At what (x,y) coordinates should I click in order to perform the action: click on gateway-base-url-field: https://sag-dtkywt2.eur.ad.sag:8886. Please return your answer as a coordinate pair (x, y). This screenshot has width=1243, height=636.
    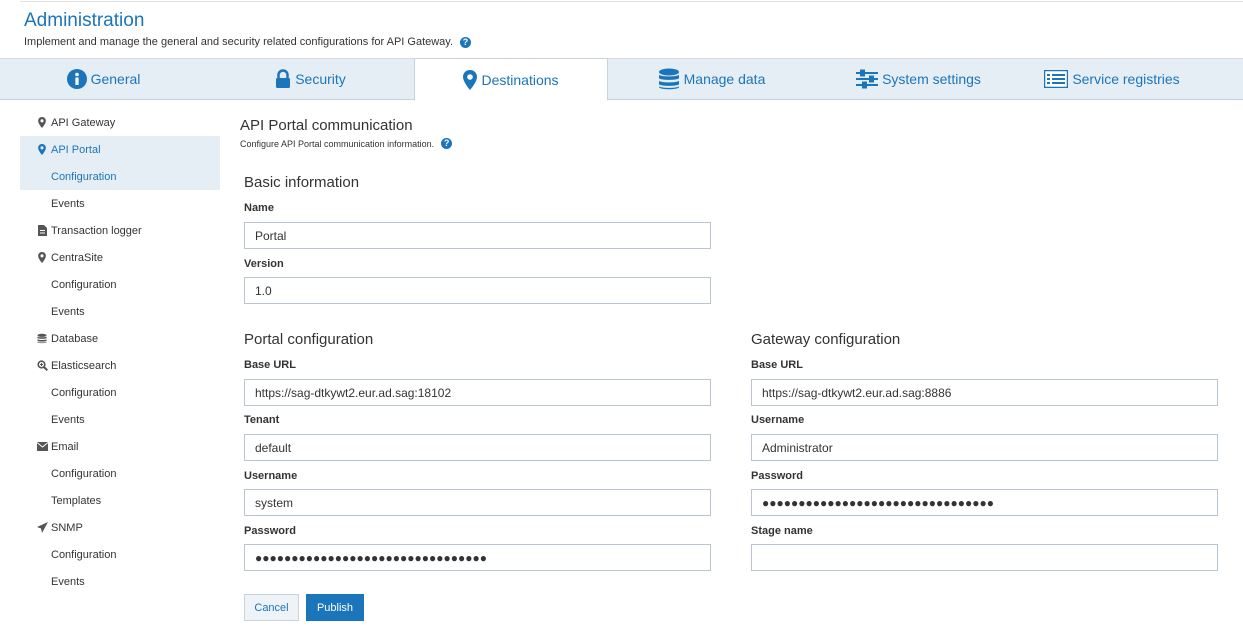
    Looking at the image, I should click on (984, 392).